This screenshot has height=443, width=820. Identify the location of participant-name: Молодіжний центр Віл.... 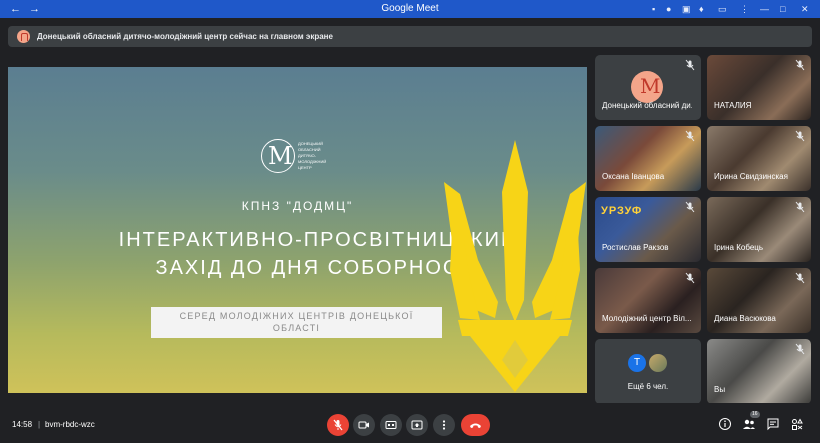
(647, 318).